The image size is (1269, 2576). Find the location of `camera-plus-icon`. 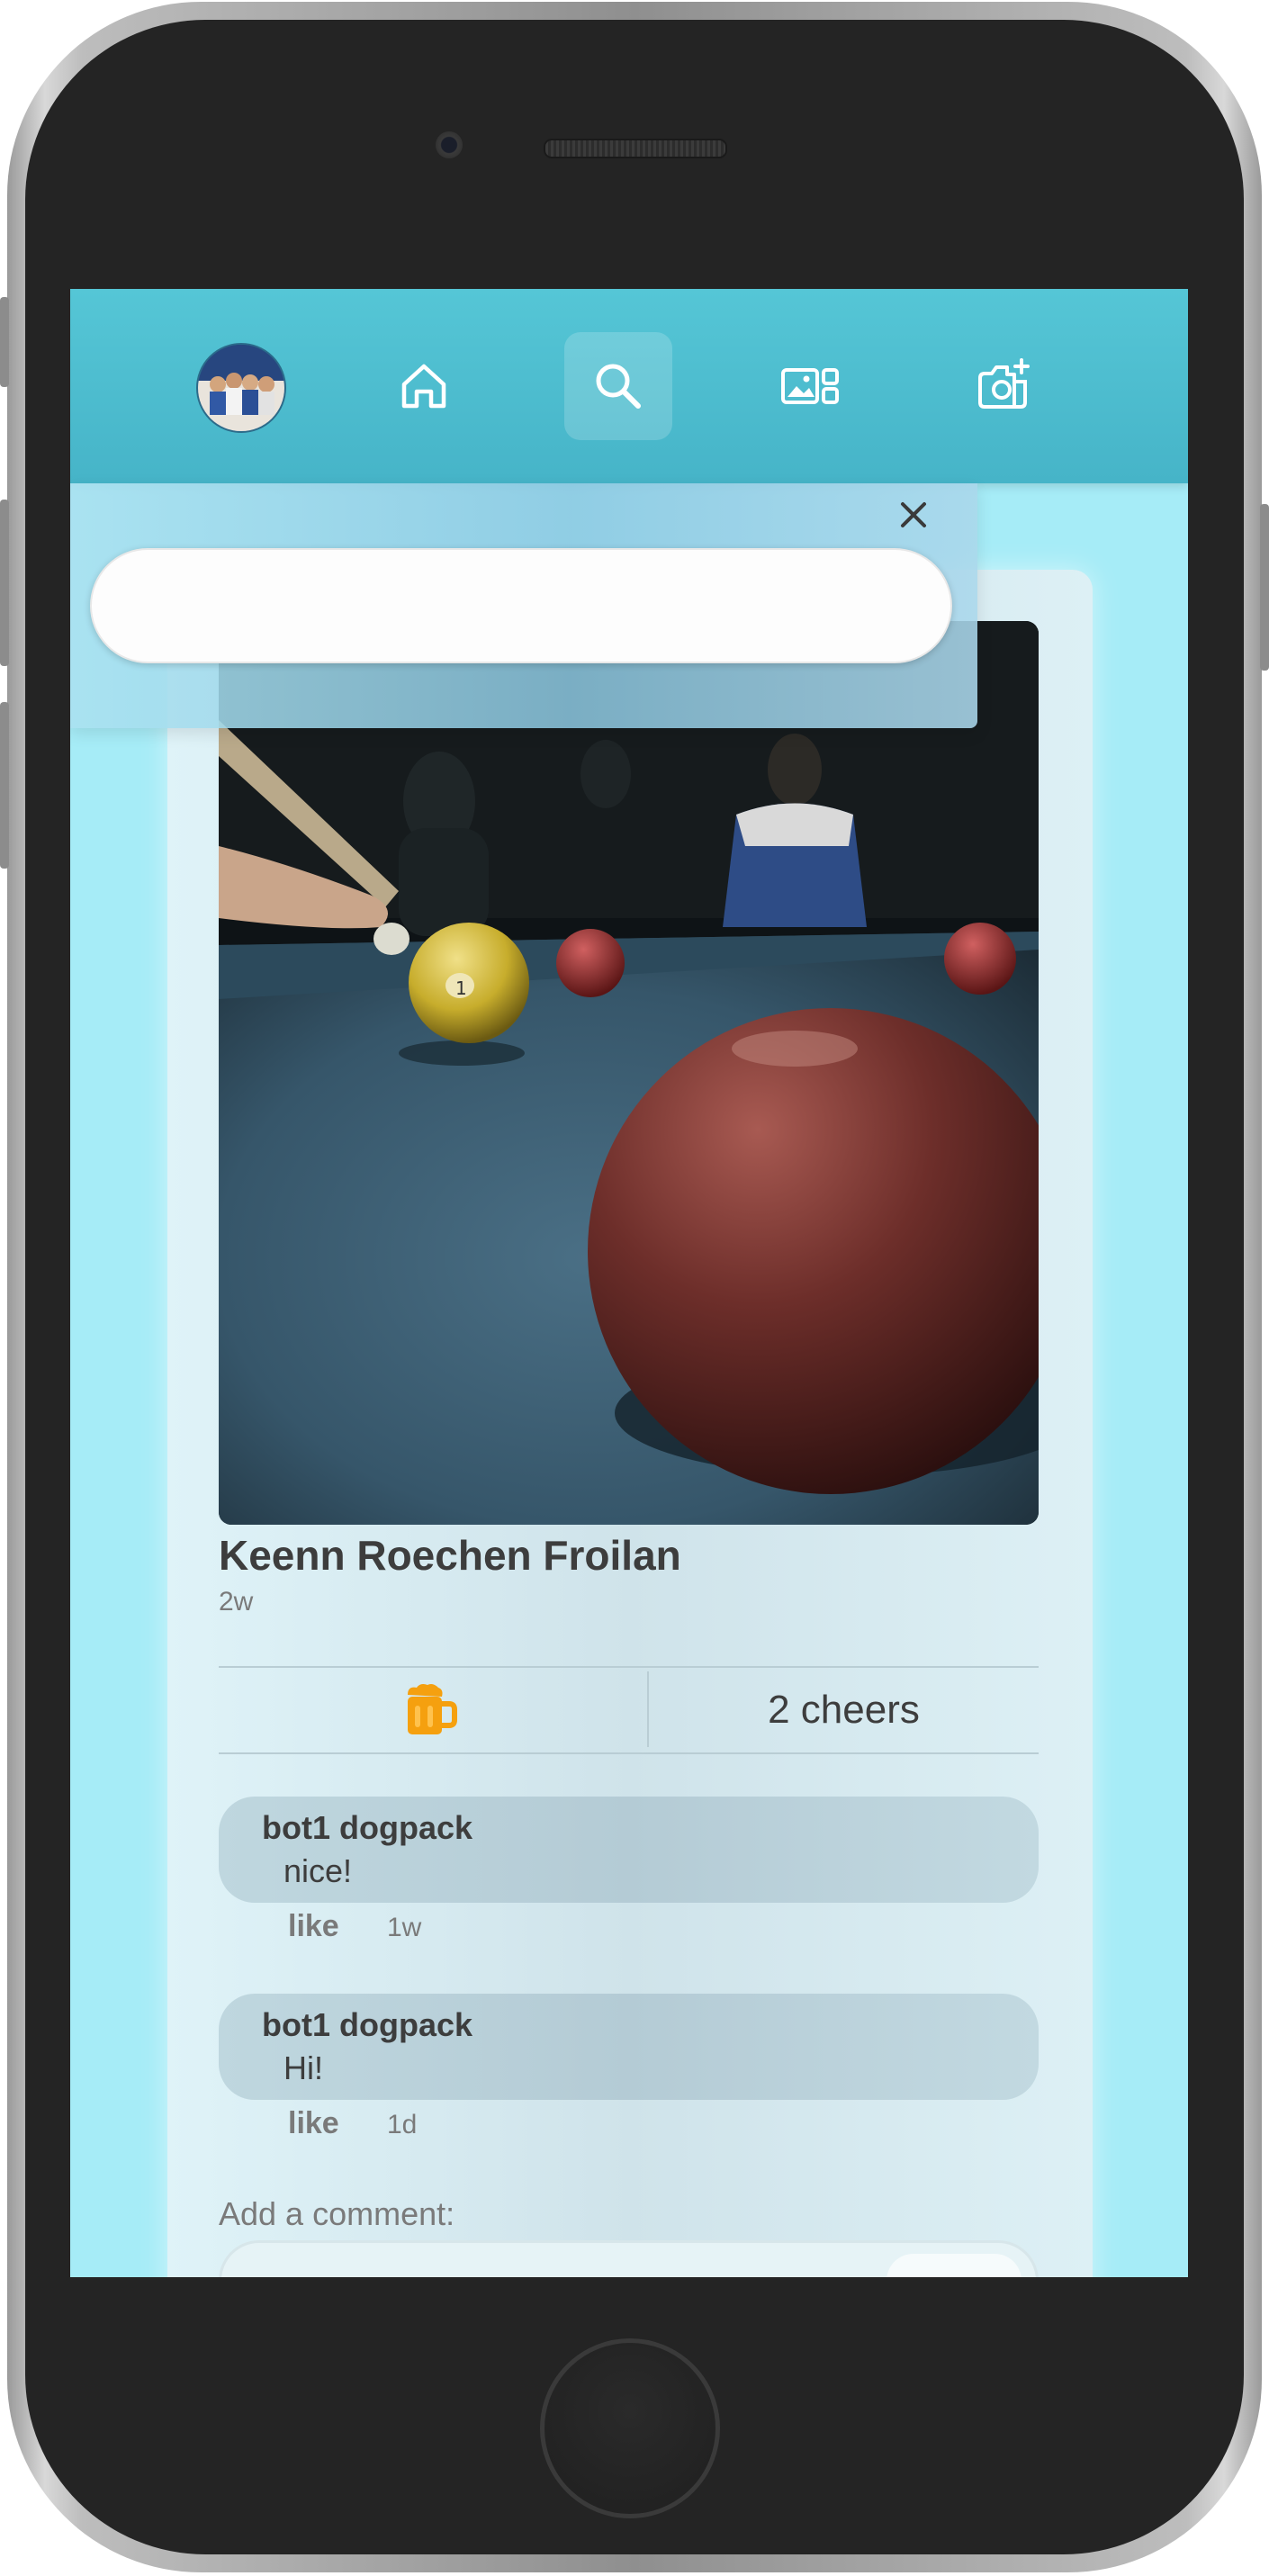

camera-plus-icon is located at coordinates (1004, 383).